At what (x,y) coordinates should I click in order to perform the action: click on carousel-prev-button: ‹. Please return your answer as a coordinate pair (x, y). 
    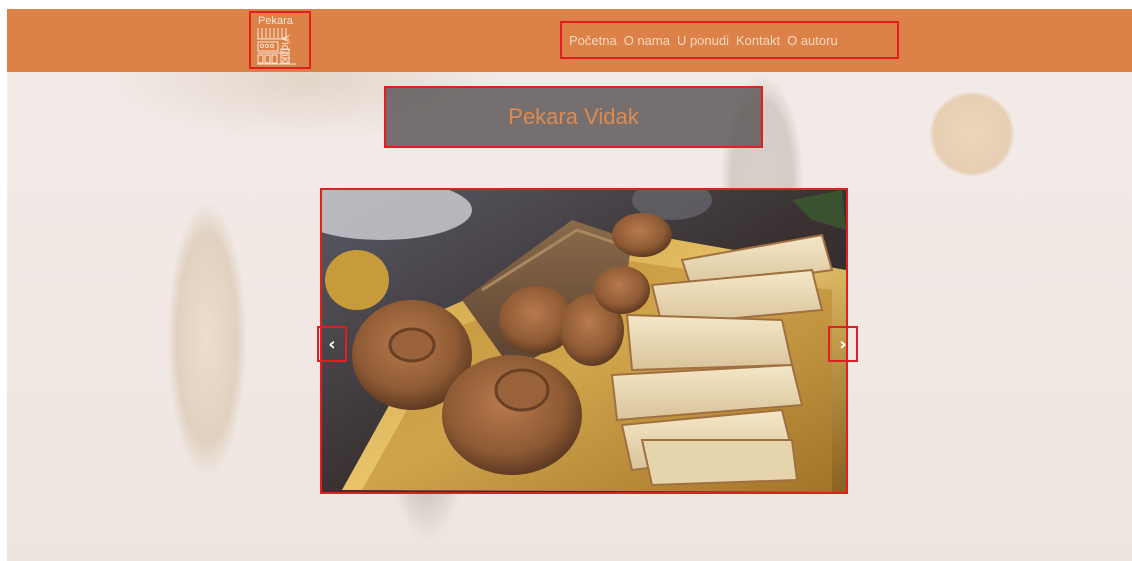
    Looking at the image, I should click on (332, 344).